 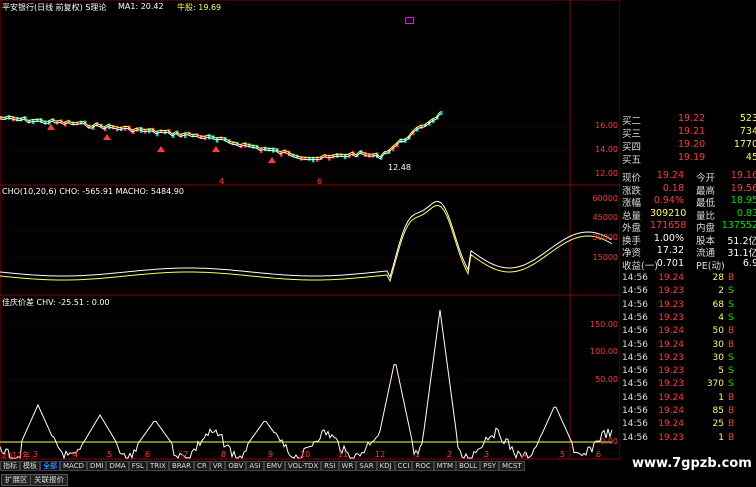 What do you see at coordinates (738, 225) in the screenshot?
I see `stat-value: 137552` at bounding box center [738, 225].